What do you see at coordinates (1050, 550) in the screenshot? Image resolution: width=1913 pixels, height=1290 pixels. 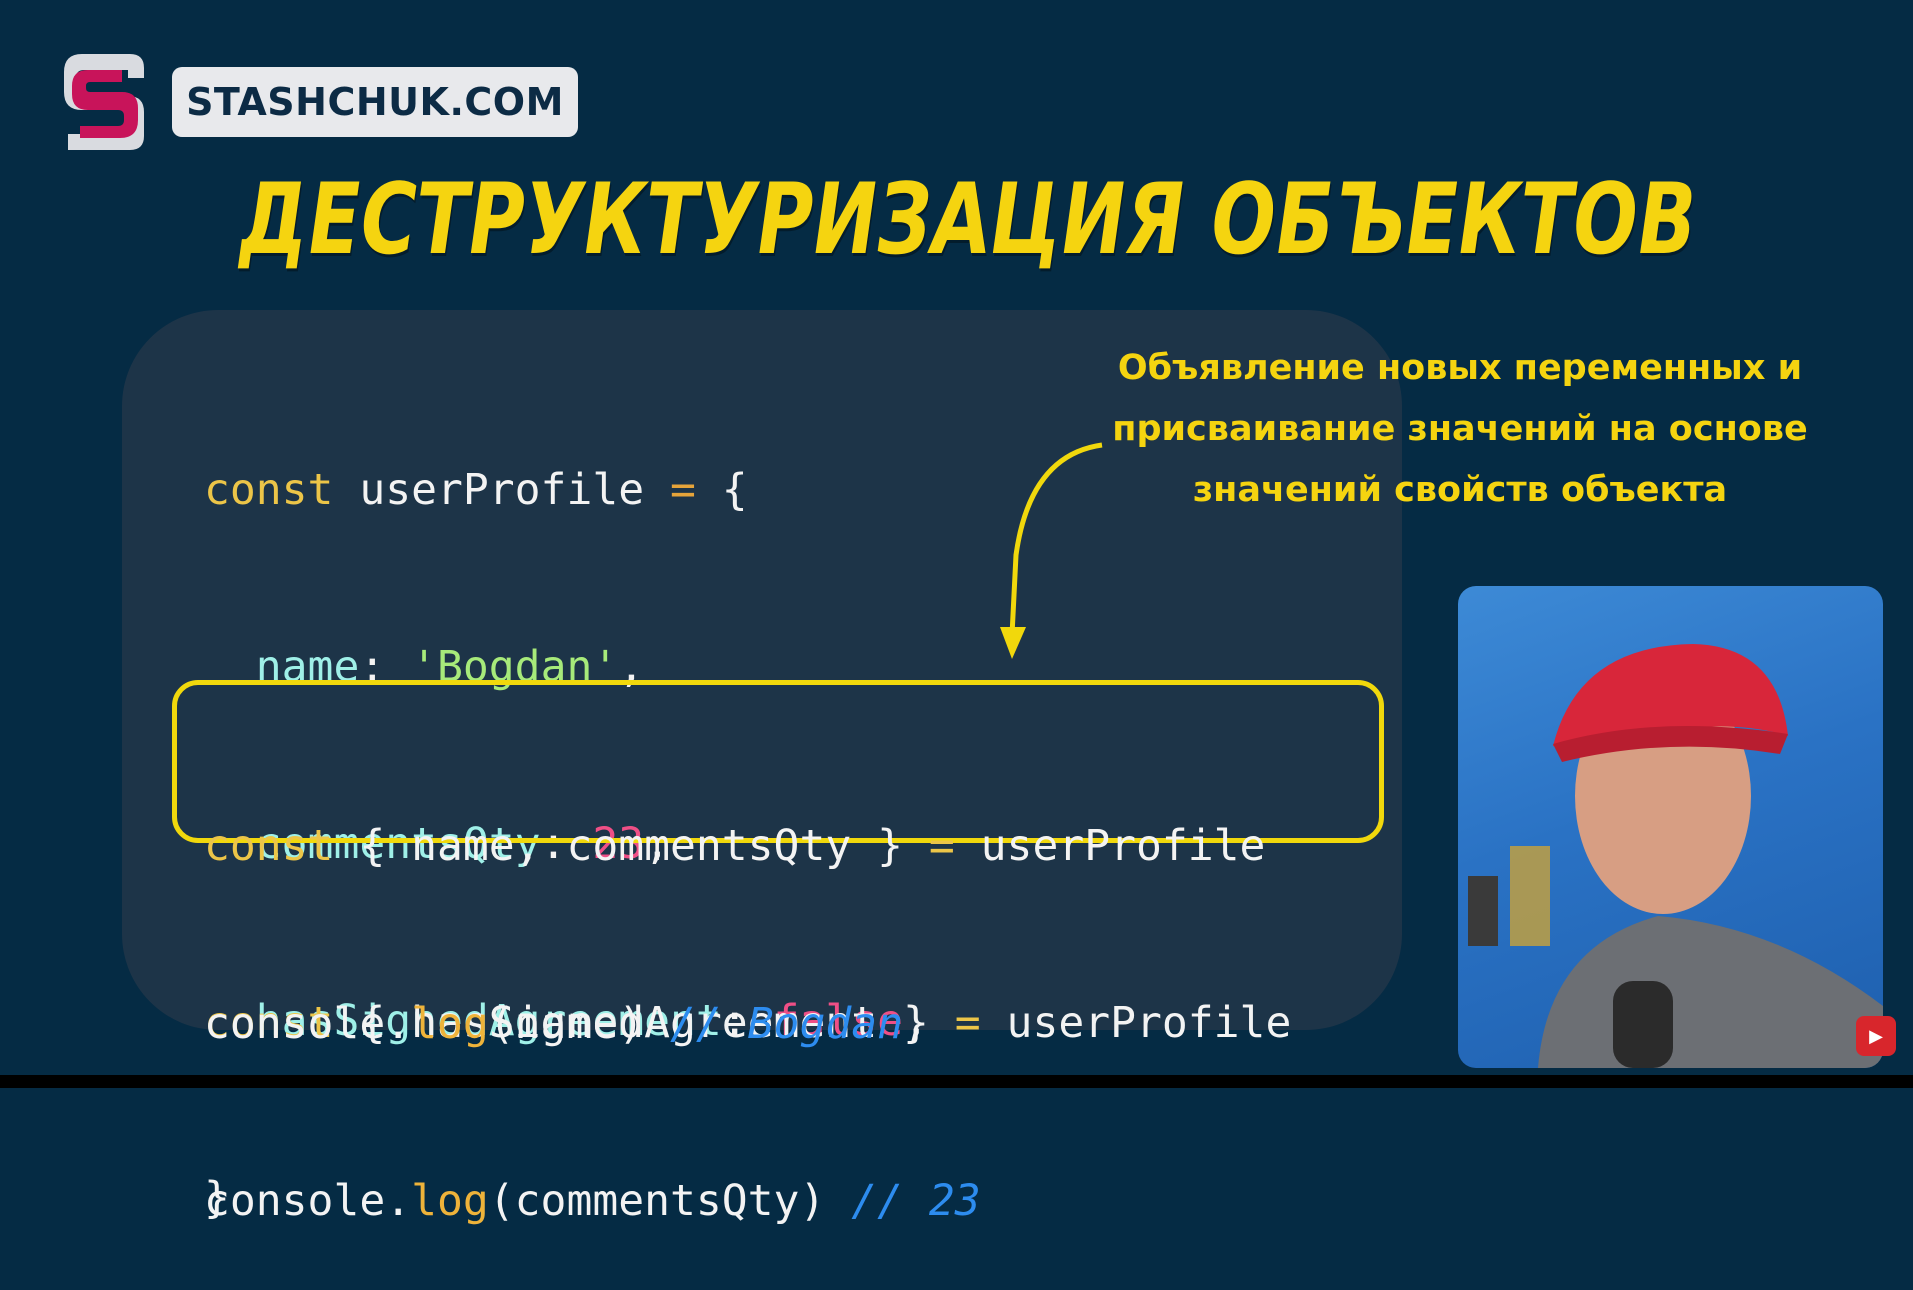 I see `annotation-arrow-icon` at bounding box center [1050, 550].